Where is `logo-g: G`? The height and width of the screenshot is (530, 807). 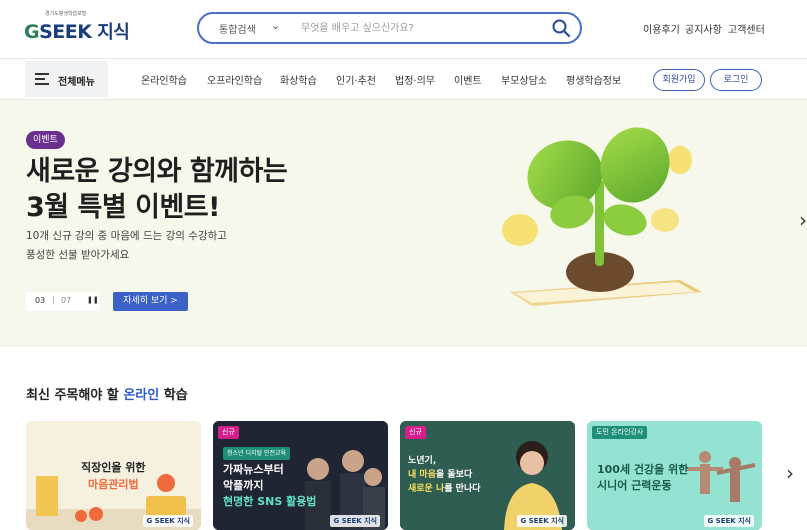 logo-g: G is located at coordinates (32, 32).